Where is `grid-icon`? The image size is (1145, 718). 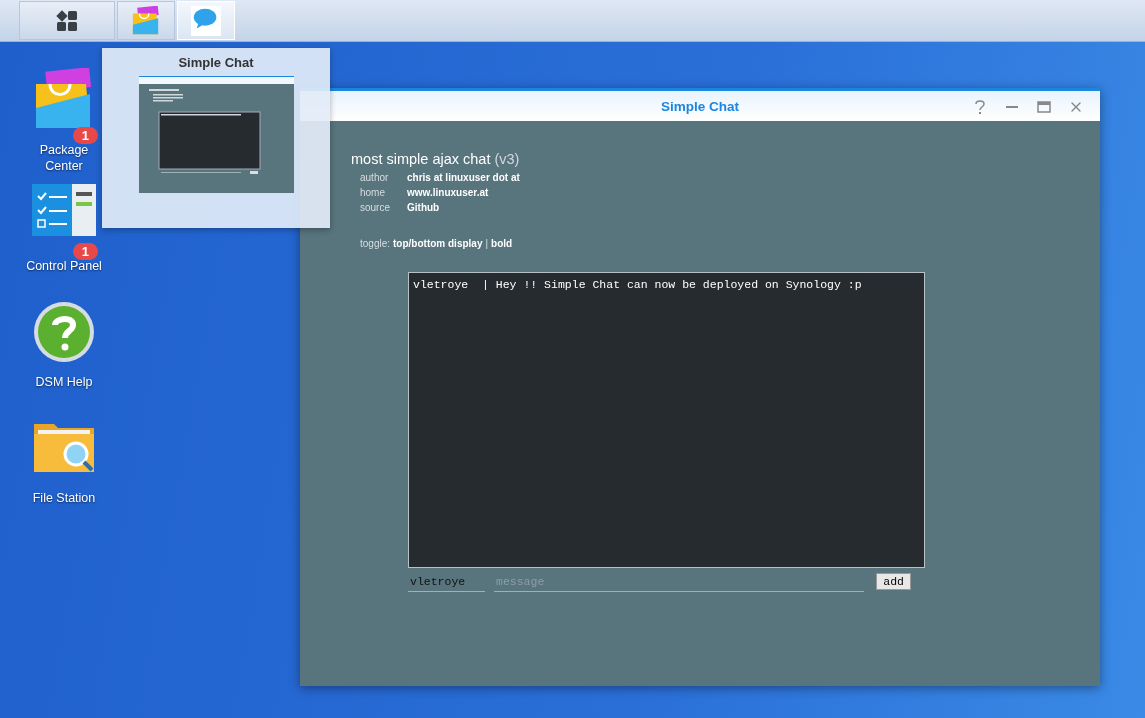
grid-icon is located at coordinates (67, 20).